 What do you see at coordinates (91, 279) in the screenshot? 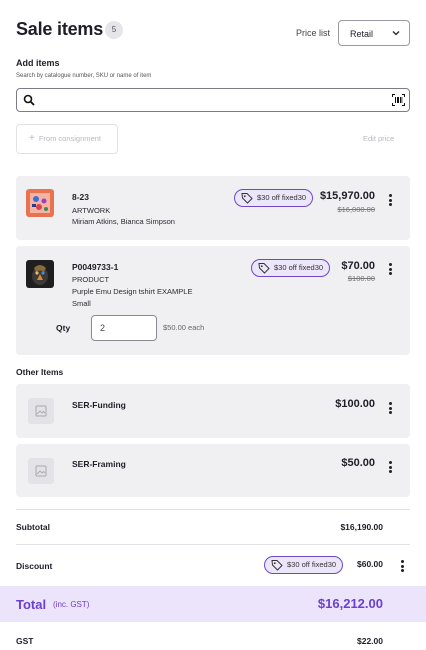
I see `item-type: PRODUCT` at bounding box center [91, 279].